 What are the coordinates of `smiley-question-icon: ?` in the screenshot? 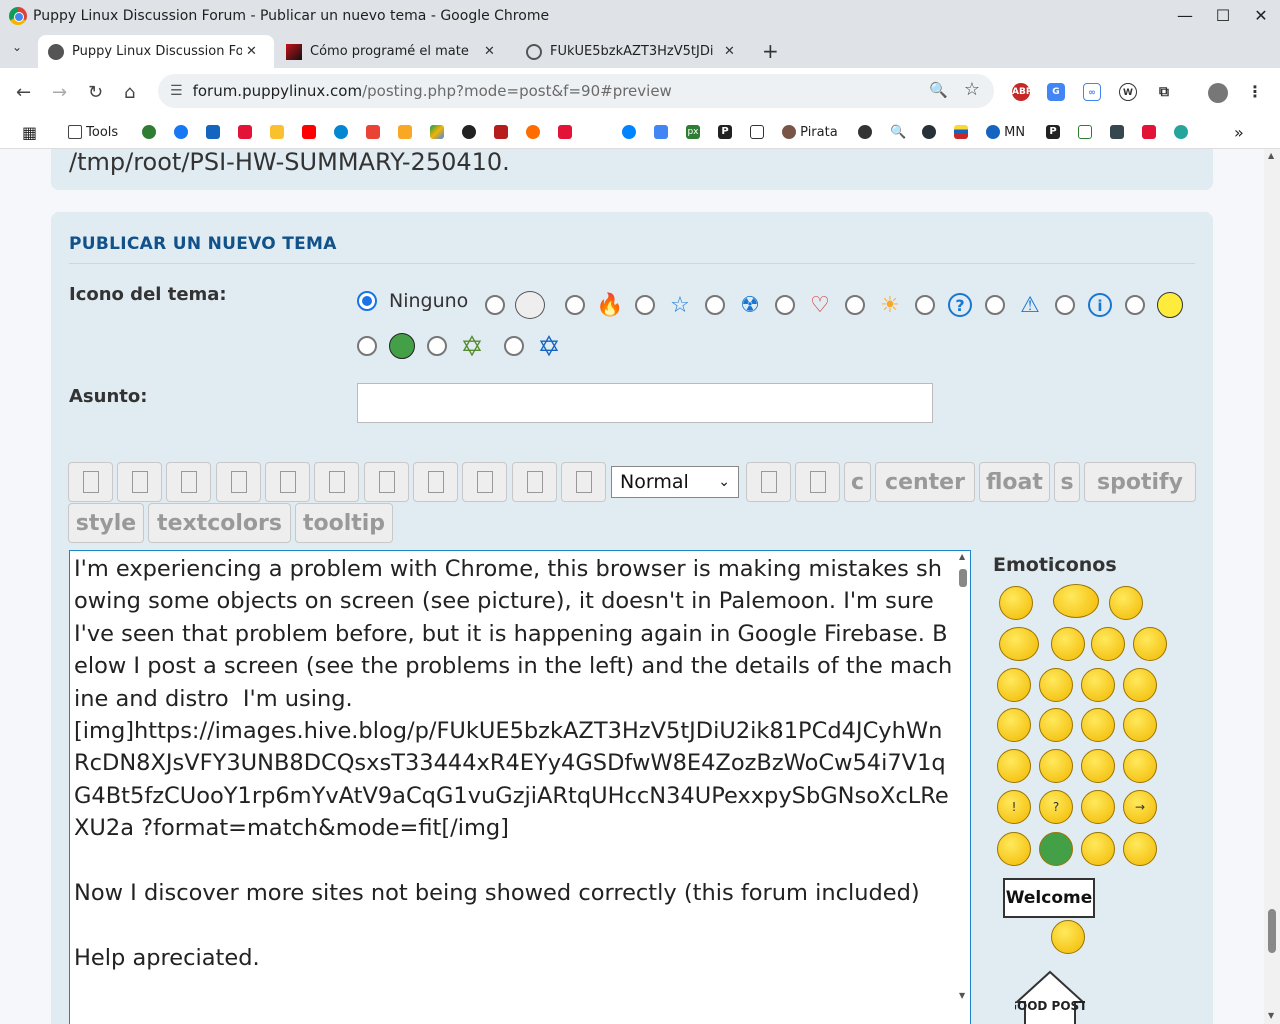 It's located at (1056, 807).